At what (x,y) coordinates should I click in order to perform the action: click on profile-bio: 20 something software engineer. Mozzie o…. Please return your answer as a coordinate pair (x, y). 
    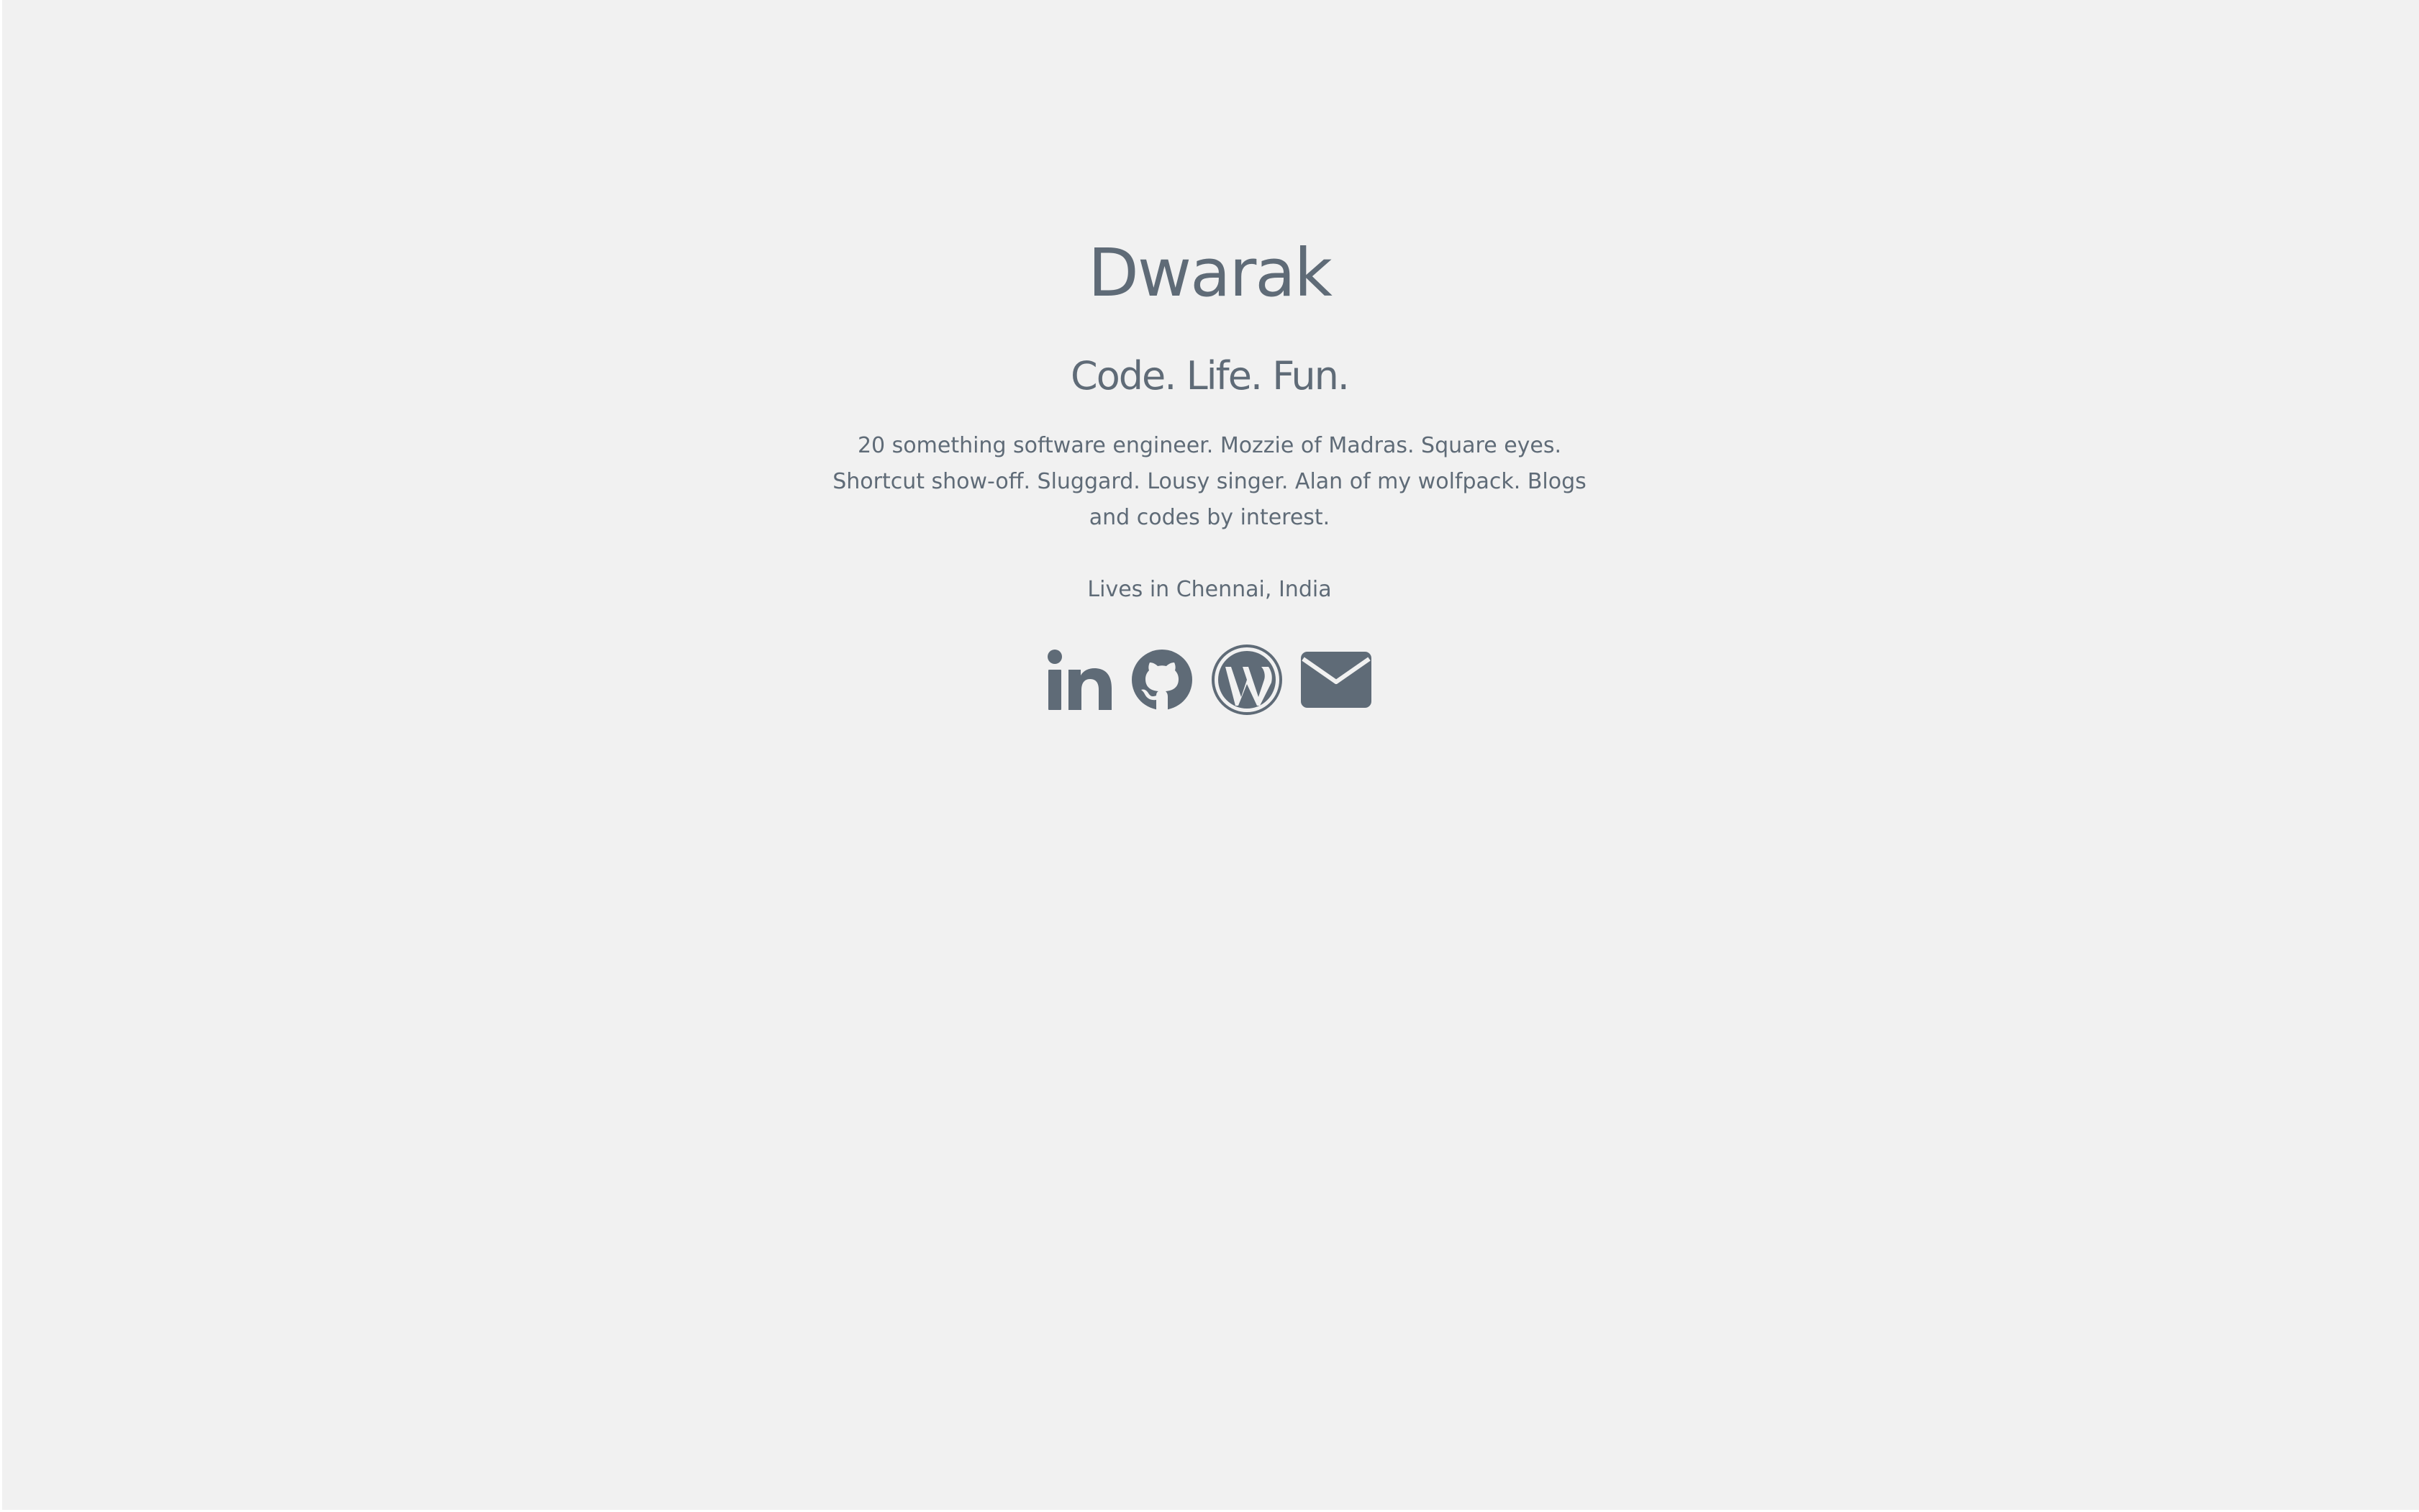
    Looking at the image, I should click on (1209, 482).